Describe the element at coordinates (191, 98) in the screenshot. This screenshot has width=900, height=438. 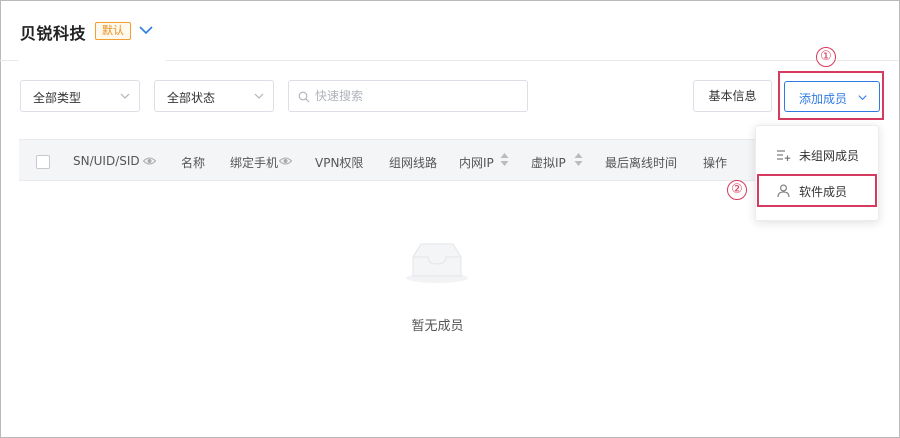
I see `status-select-value: 全部状态` at that location.